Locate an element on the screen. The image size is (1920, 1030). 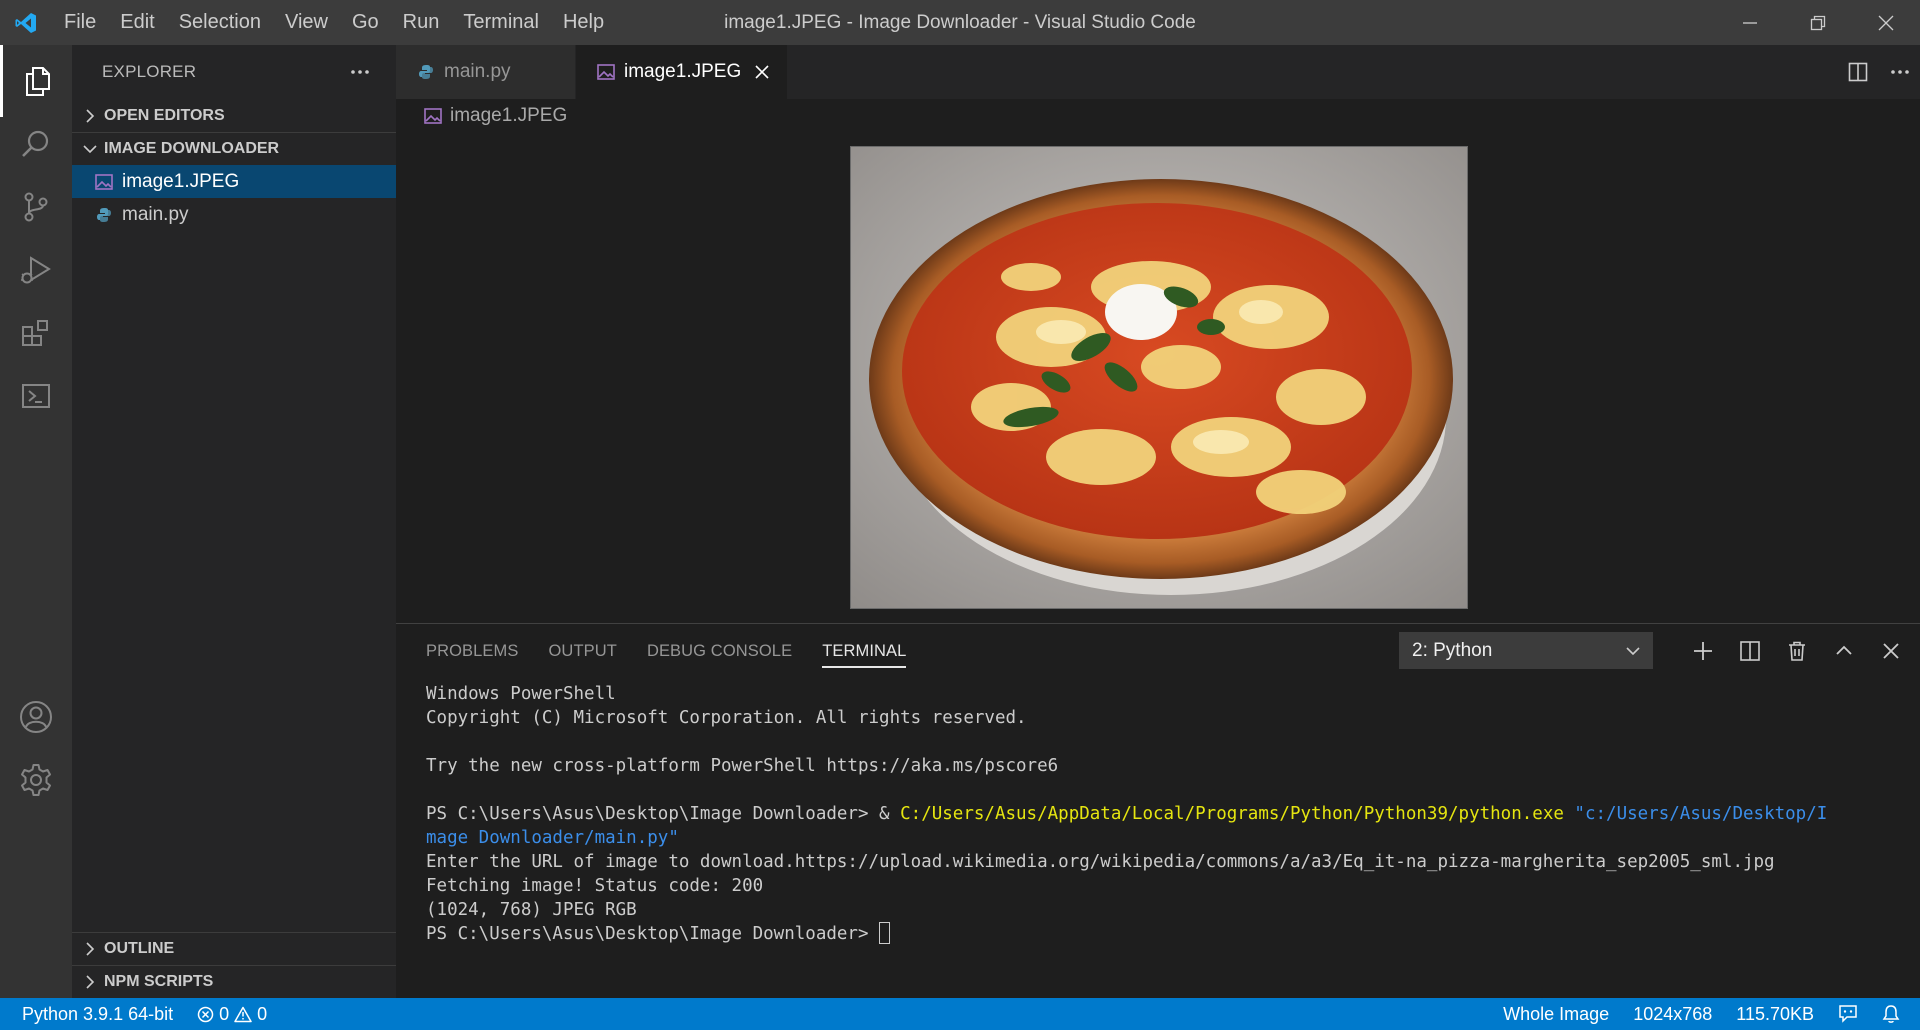
python-interpreter: Python 3.9.1 64-bit is located at coordinates (97, 1014).